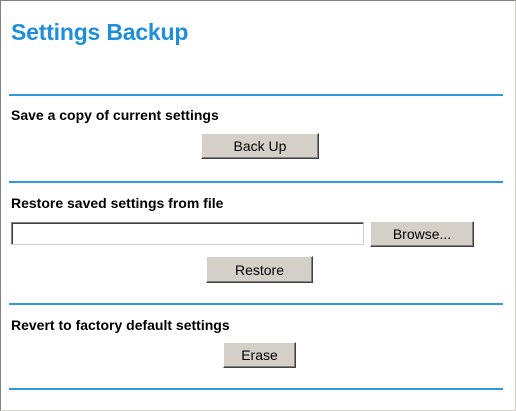 This screenshot has height=411, width=516. I want to click on restore-button: Restore, so click(259, 269).